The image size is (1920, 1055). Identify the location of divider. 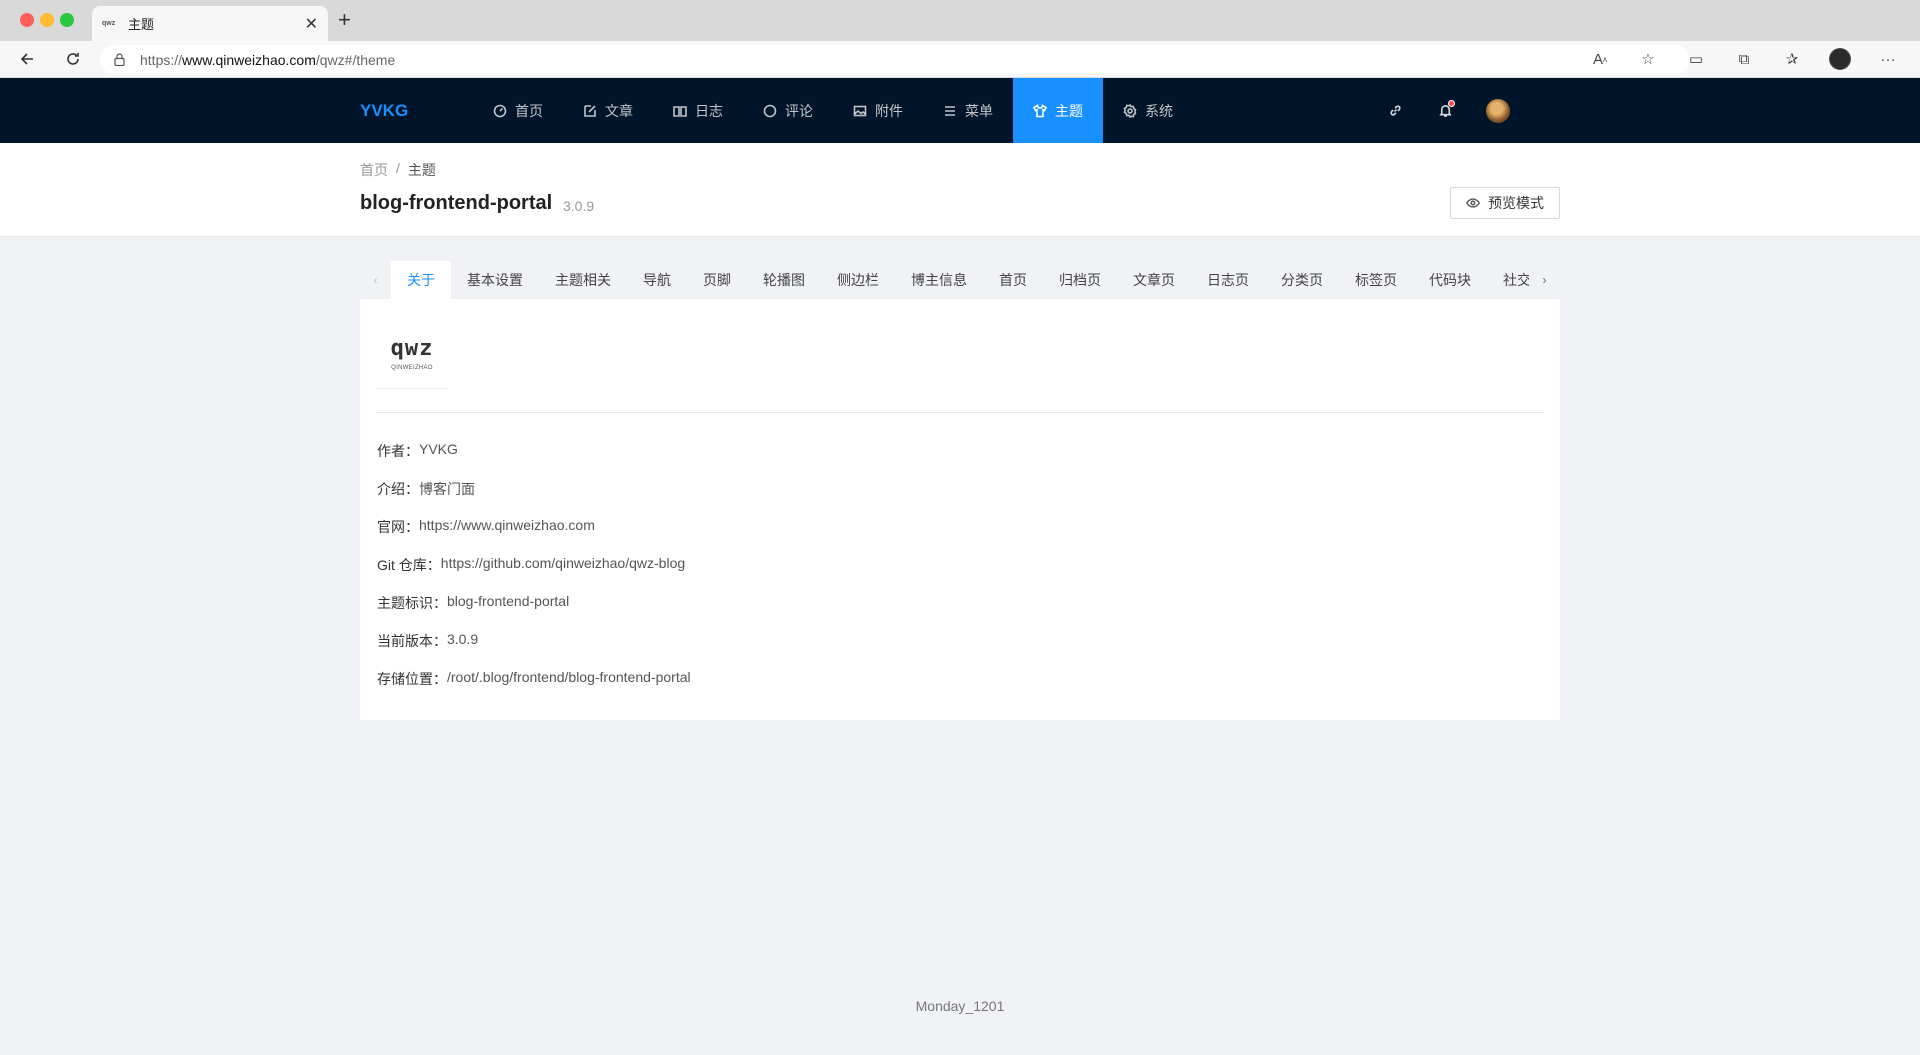
(960, 412).